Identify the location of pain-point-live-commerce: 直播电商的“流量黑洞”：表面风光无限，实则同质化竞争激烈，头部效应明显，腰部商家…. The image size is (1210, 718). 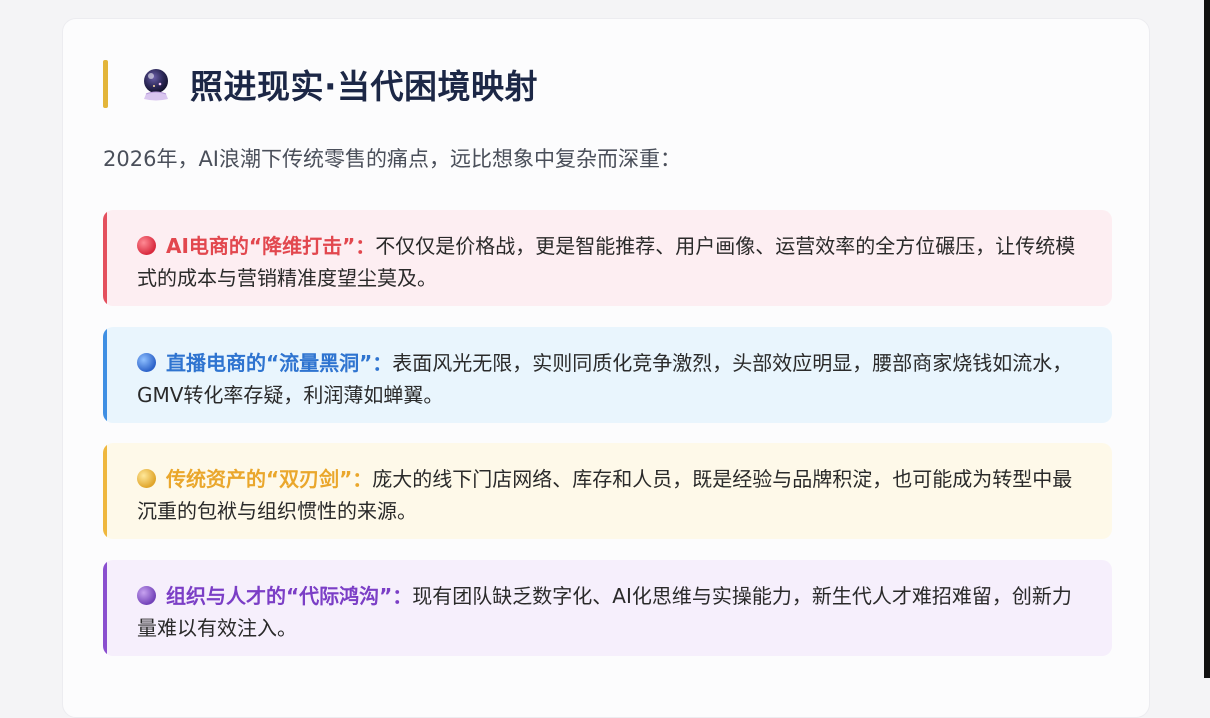
(607, 375).